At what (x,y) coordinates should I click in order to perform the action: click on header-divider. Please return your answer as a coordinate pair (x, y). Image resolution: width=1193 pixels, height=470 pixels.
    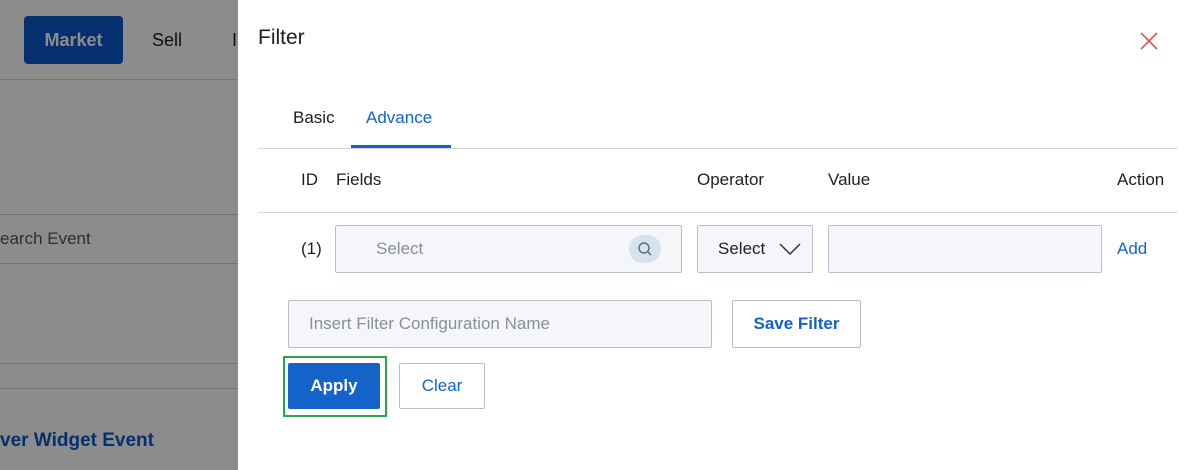
    Looking at the image, I should click on (718, 212).